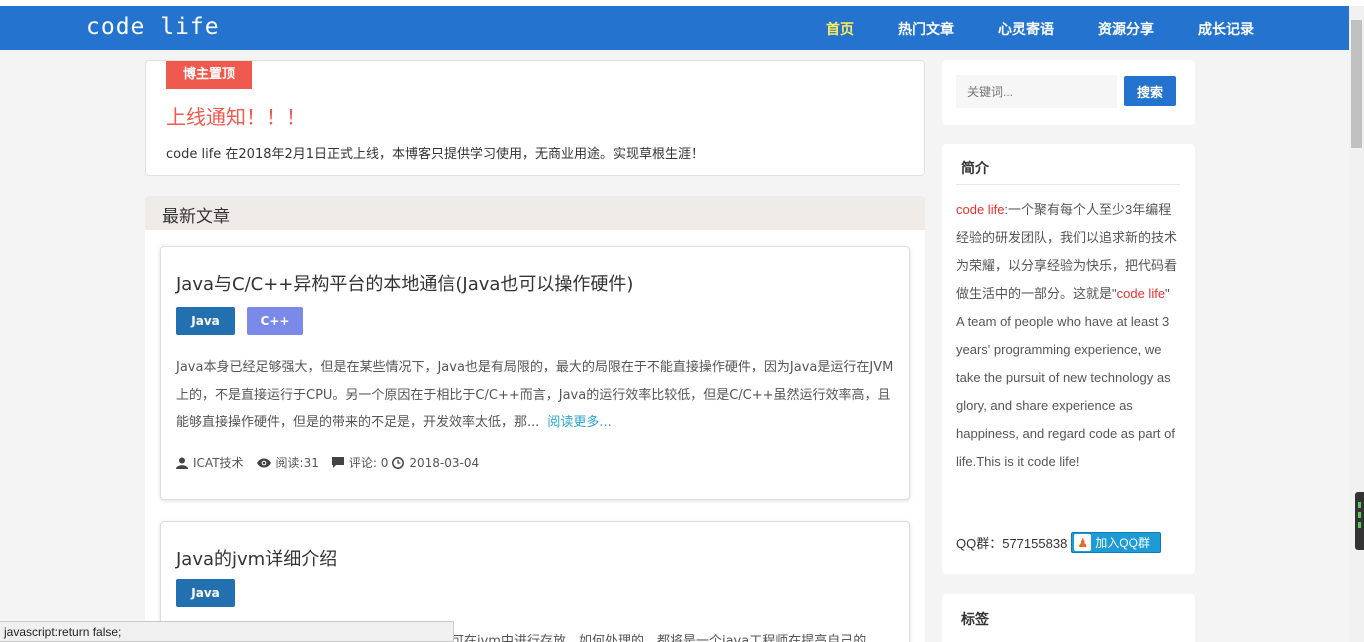 This screenshot has height=642, width=1364. I want to click on article-meta: ICAT技术 阅读:31 评论: 0 2018-03-04, so click(334, 462).